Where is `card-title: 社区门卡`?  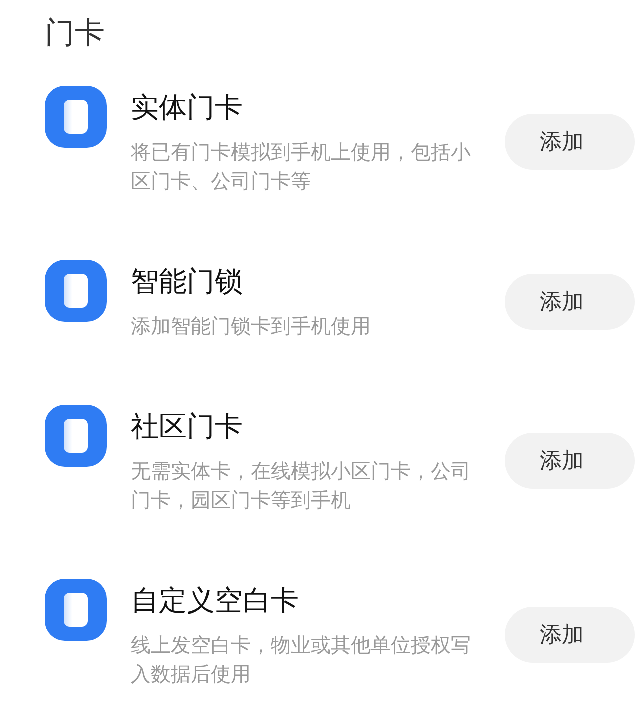 card-title: 社区门卡 is located at coordinates (187, 427).